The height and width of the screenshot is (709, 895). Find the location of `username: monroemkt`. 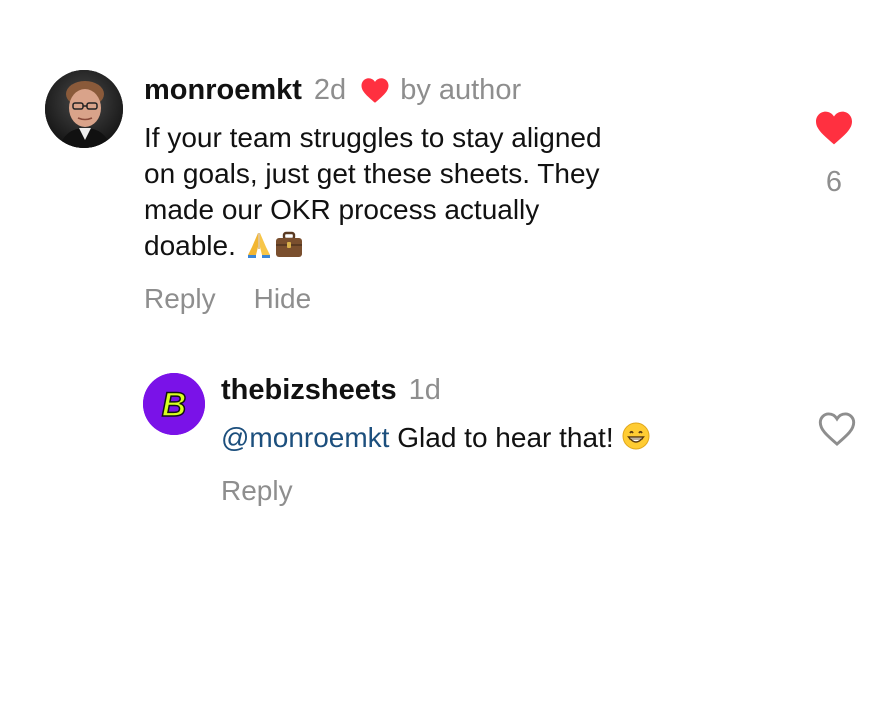

username: monroemkt is located at coordinates (223, 90).